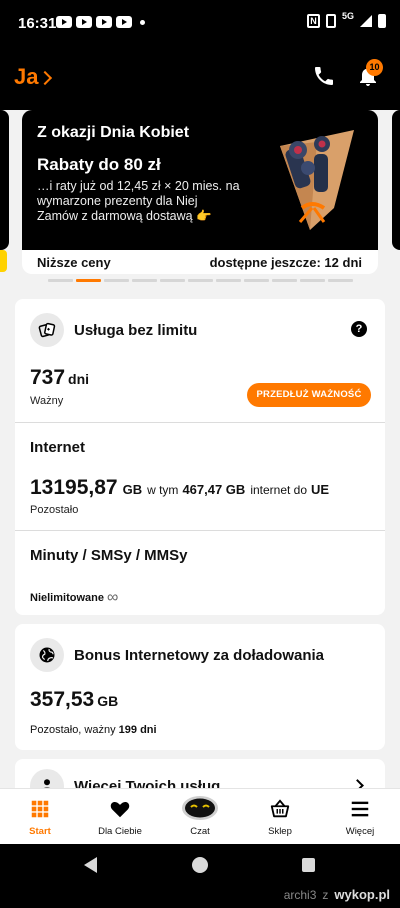 The image size is (400, 908). I want to click on minutes-unlimited: Nielimitowane ∞, so click(74, 598).